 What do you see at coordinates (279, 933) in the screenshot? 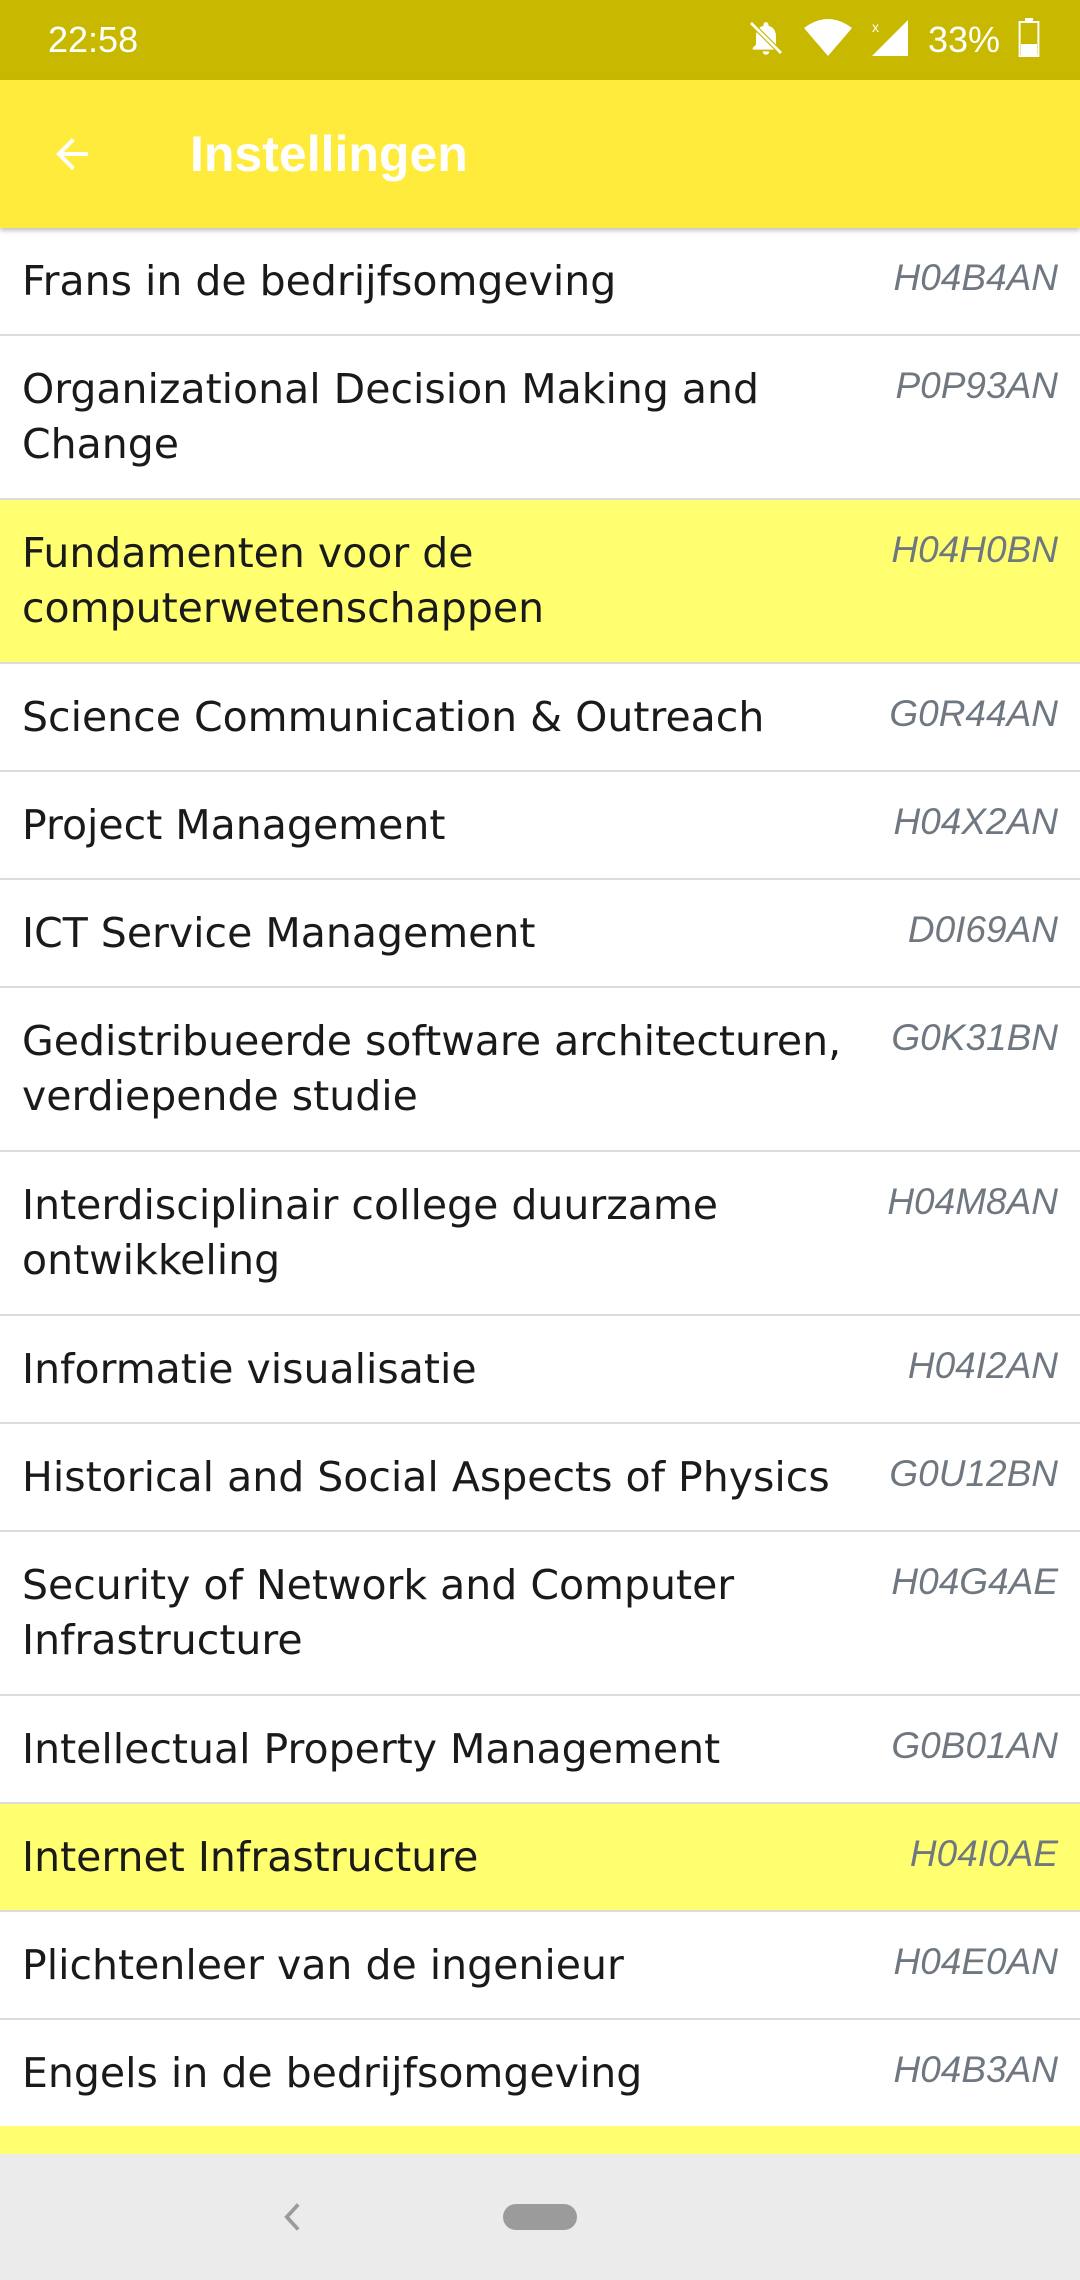
I see `course-name: ICT Service Management` at bounding box center [279, 933].